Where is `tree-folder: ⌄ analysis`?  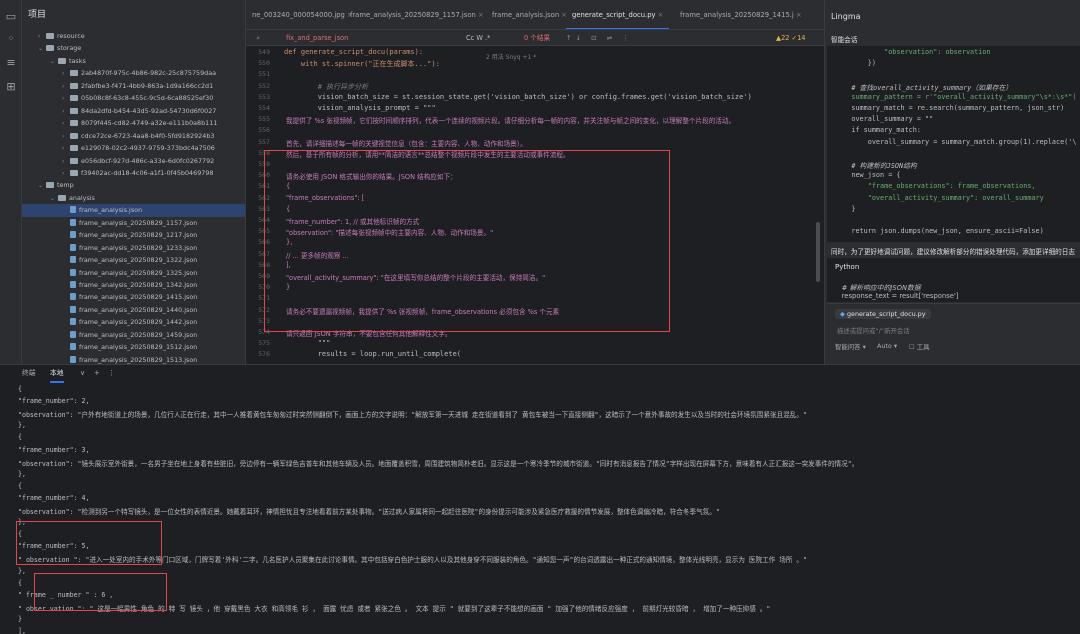 tree-folder: ⌄ analysis is located at coordinates (133, 198).